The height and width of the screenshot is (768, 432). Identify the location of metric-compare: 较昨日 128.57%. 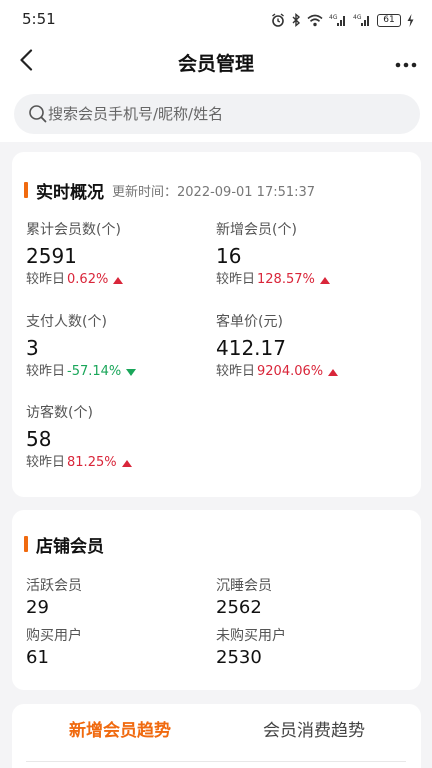
(311, 280).